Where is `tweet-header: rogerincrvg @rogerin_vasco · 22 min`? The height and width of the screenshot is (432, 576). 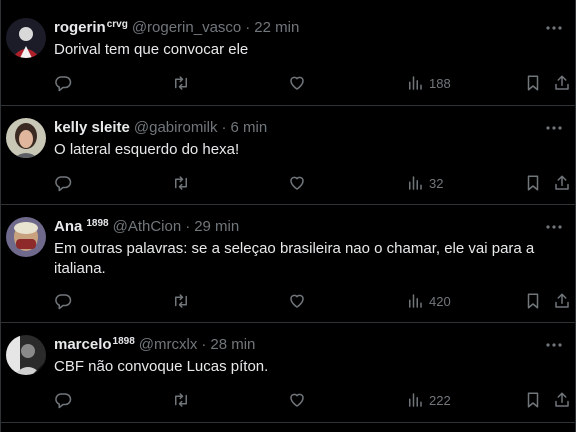
tweet-header: rogerincrvg @rogerin_vasco · 22 min is located at coordinates (176, 29).